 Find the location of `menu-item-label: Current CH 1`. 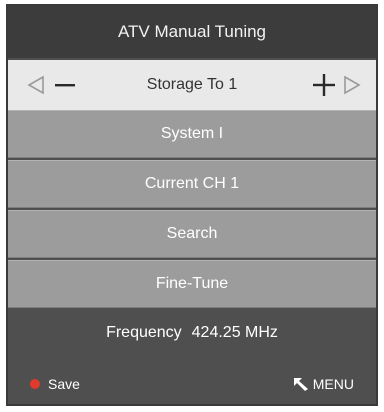

menu-item-label: Current CH 1 is located at coordinates (192, 183).